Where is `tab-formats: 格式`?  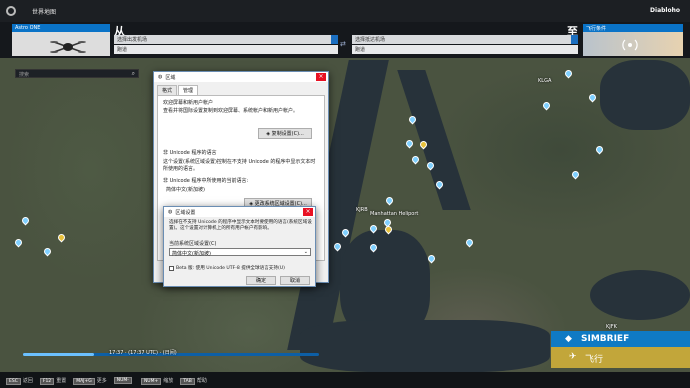
tab-formats: 格式 is located at coordinates (167, 90).